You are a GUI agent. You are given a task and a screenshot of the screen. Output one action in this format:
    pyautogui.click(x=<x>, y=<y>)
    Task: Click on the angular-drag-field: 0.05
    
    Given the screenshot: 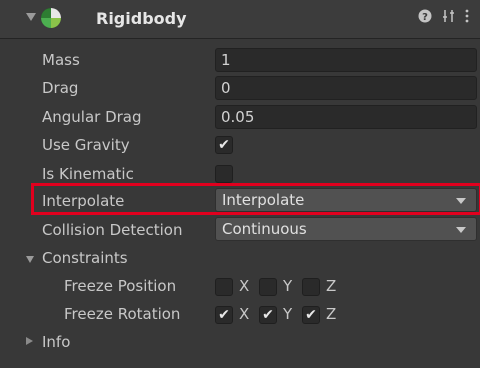 What is the action you would take?
    pyautogui.click(x=346, y=117)
    